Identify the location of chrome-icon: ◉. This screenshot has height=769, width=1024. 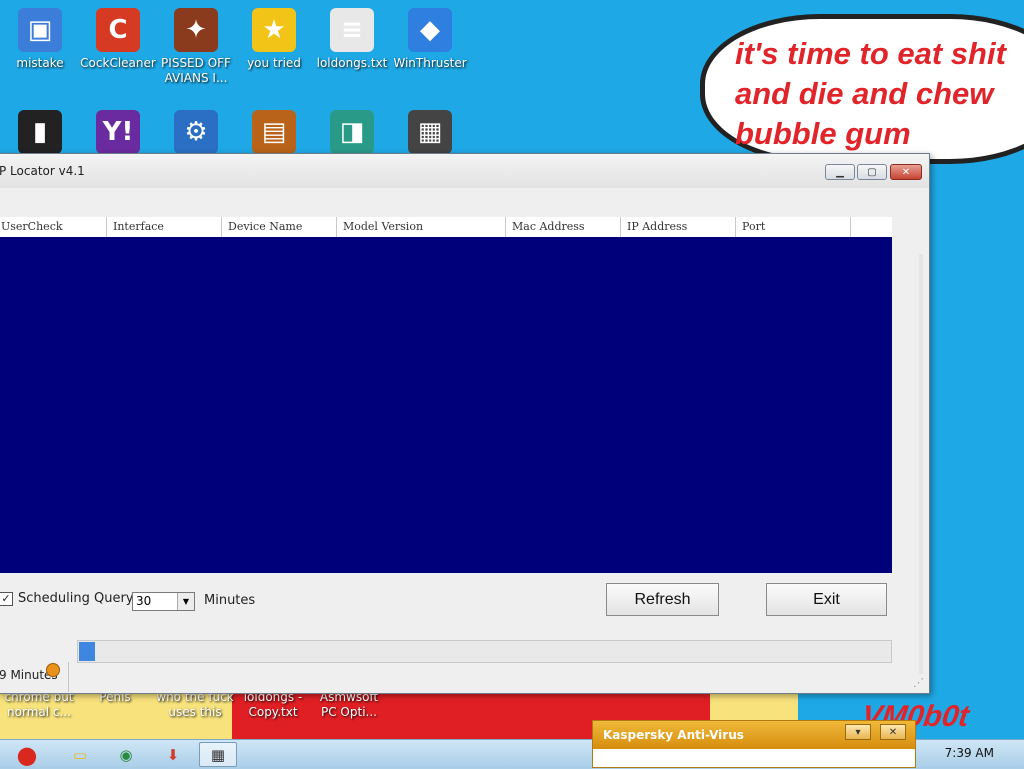
(126, 754).